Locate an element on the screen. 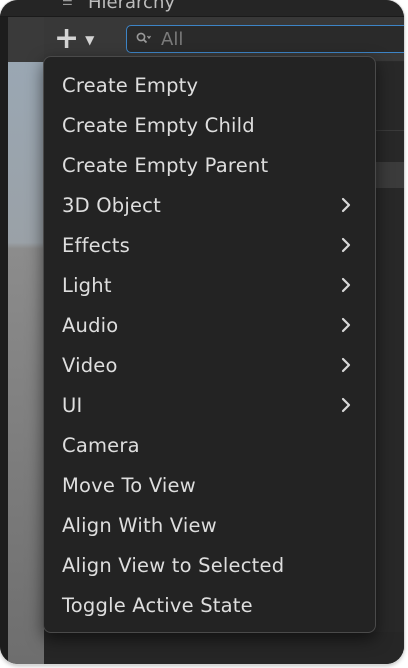  menu-item-label: Align View to Selected is located at coordinates (173, 565).